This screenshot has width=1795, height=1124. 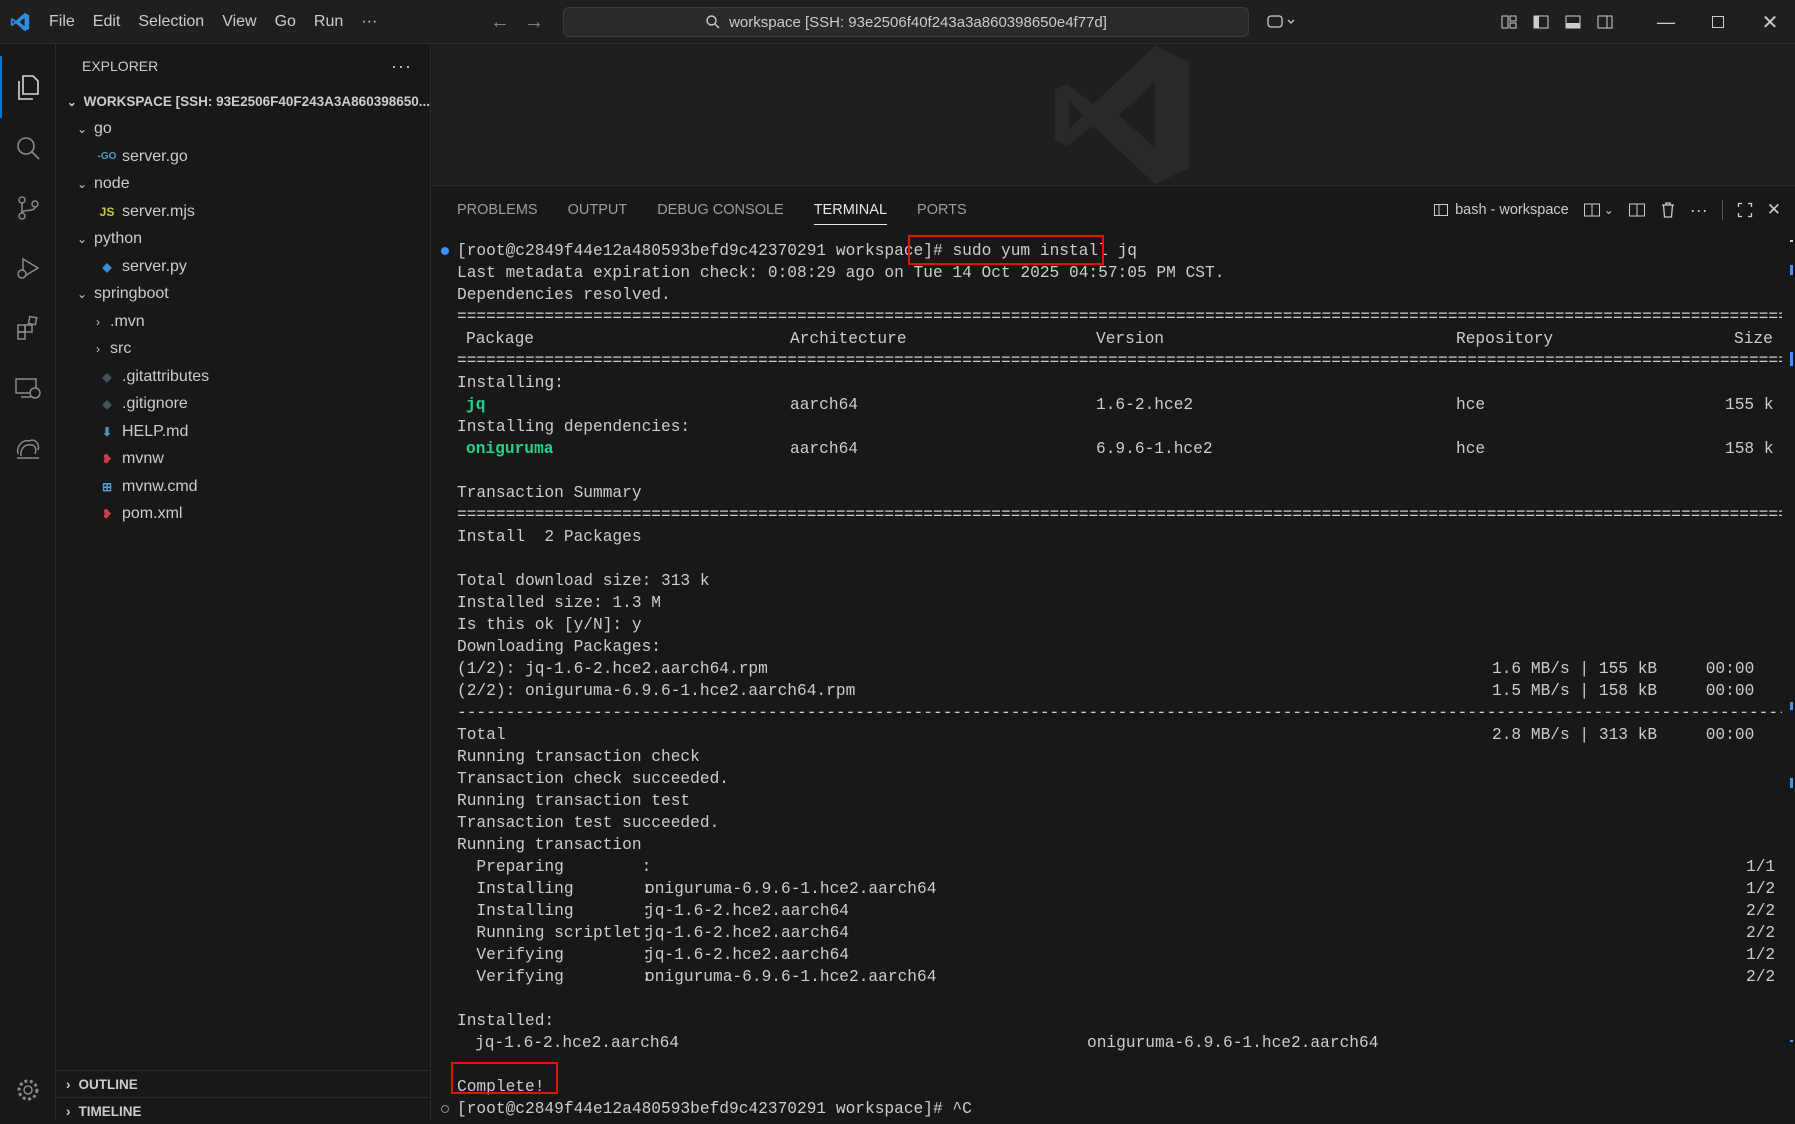 I want to click on deps-resolved-line: Dependencies resolved., so click(x=564, y=295).